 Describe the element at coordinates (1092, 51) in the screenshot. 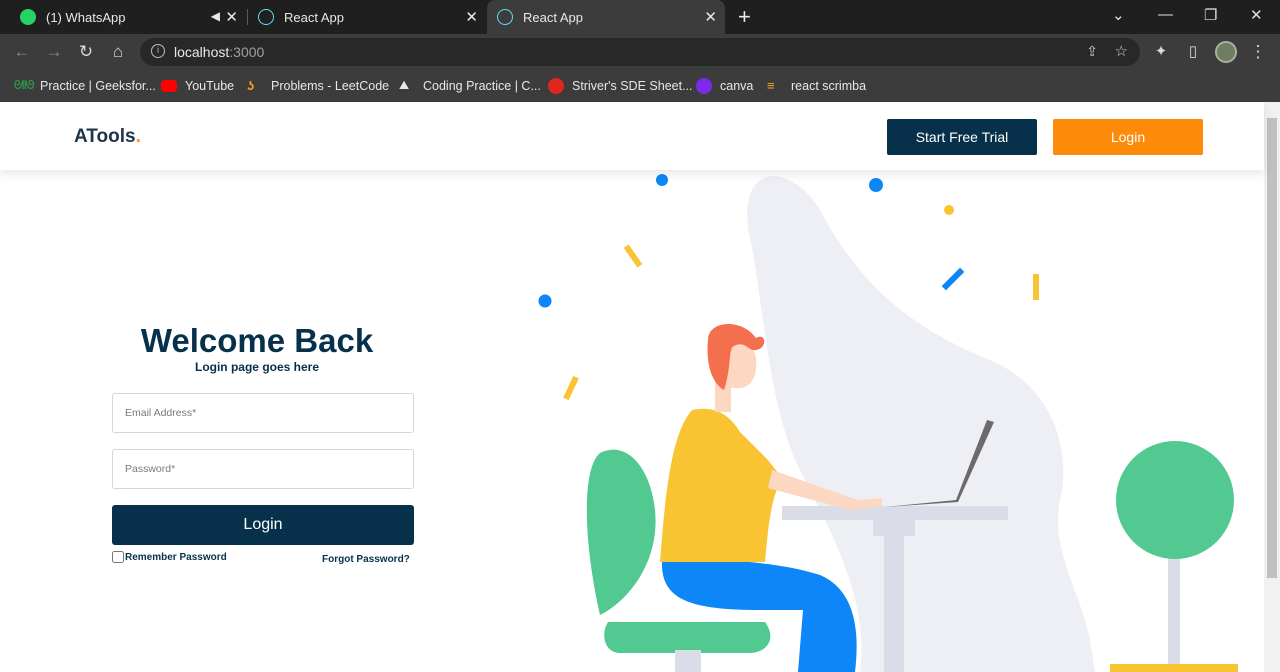

I see `share-icon: ⇪` at that location.